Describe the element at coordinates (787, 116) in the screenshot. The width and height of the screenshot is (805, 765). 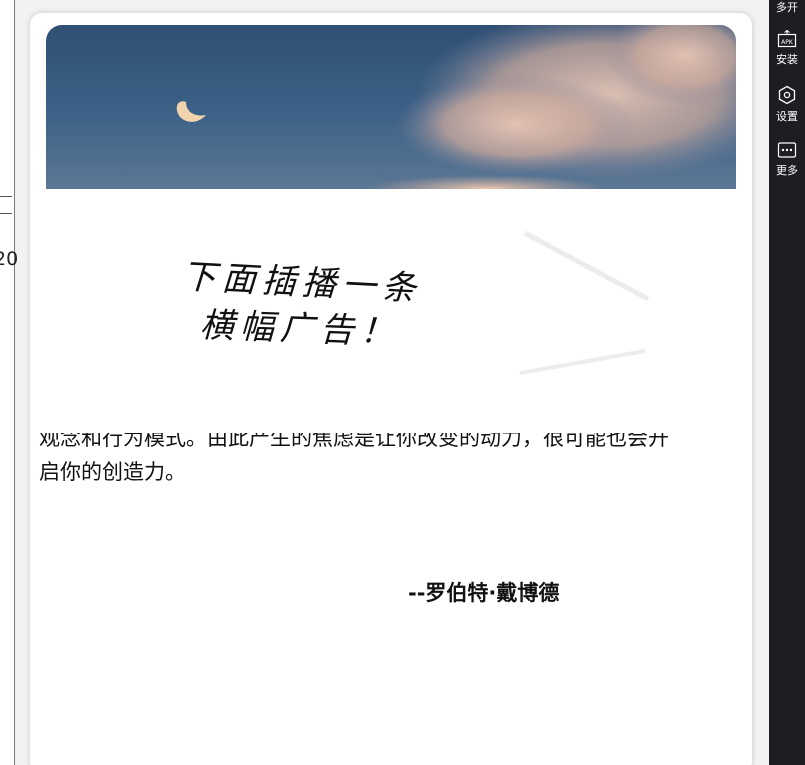
I see `toolbar-label-settings: 设置` at that location.